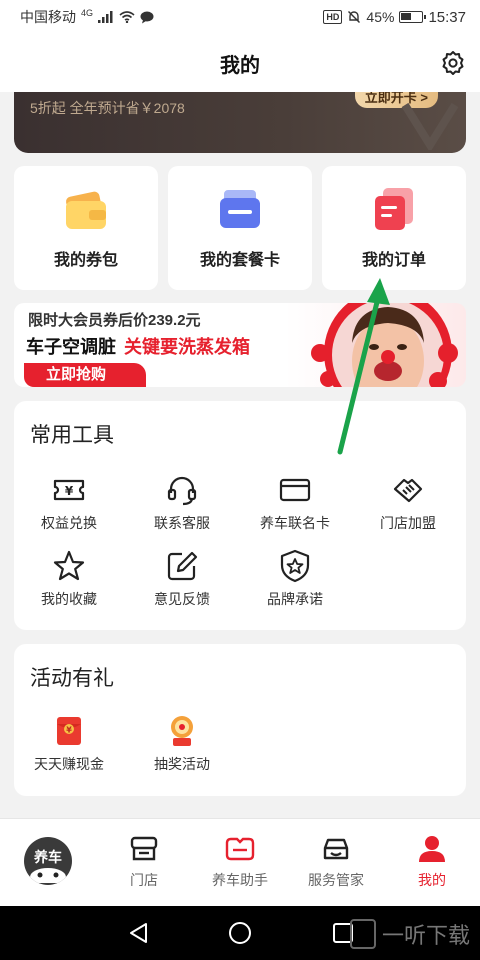 Image resolution: width=480 pixels, height=960 pixels. Describe the element at coordinates (105, 17) in the screenshot. I see `signal-icon` at that location.